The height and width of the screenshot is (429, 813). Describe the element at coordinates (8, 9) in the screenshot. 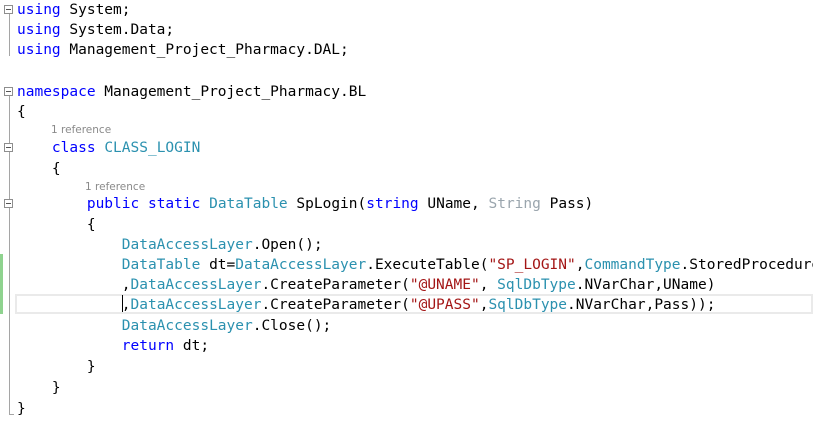

I see `collapse-usings-toggle` at that location.